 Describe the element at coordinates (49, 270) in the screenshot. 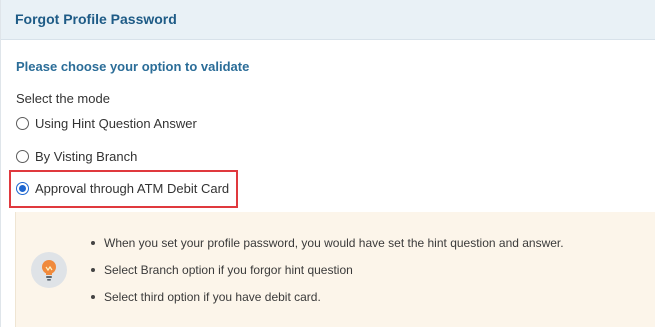

I see `lightbulb-icon` at that location.